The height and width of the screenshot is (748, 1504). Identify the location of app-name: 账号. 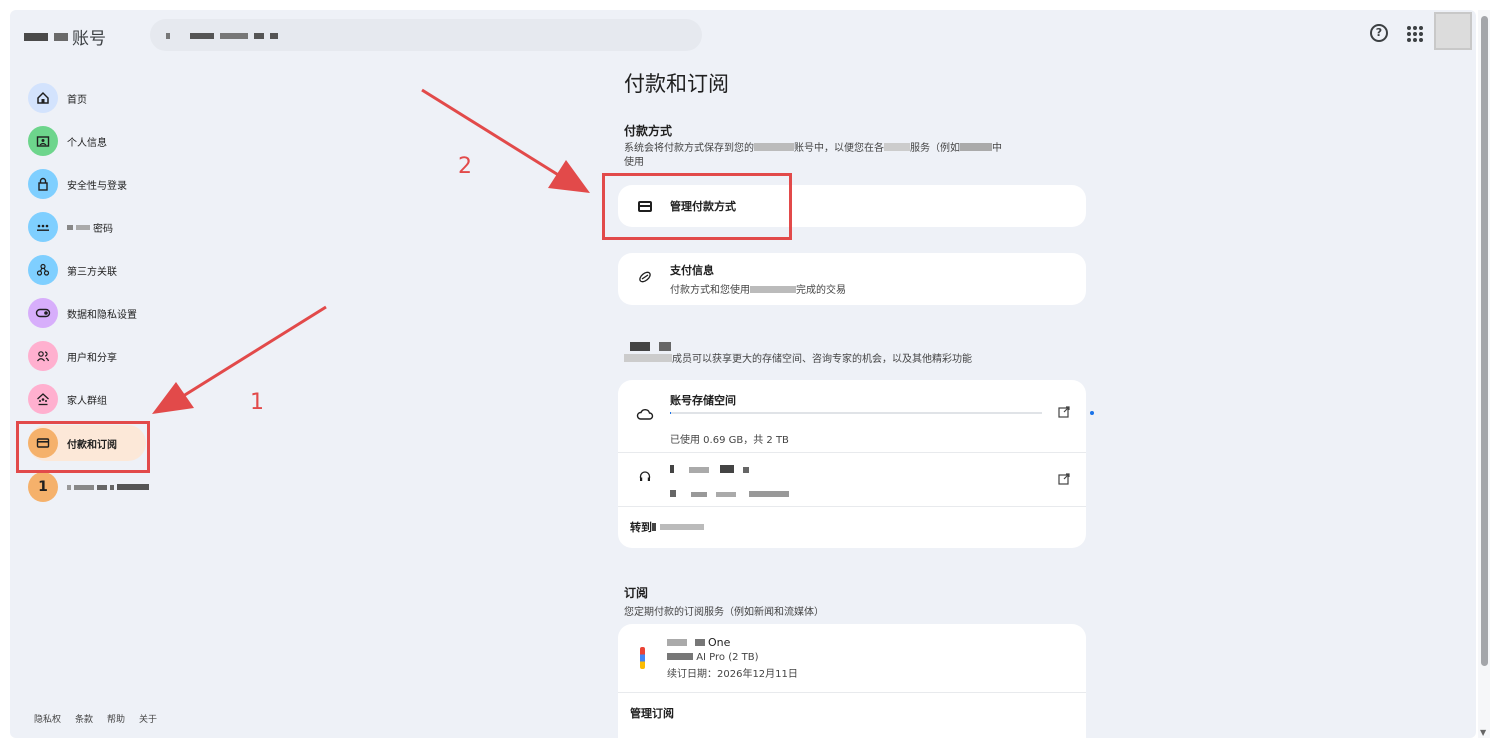
(89, 39).